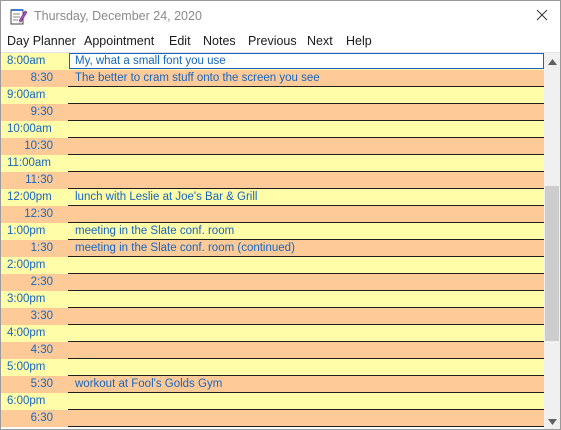  Describe the element at coordinates (552, 263) in the screenshot. I see `scroll-thumb` at that location.